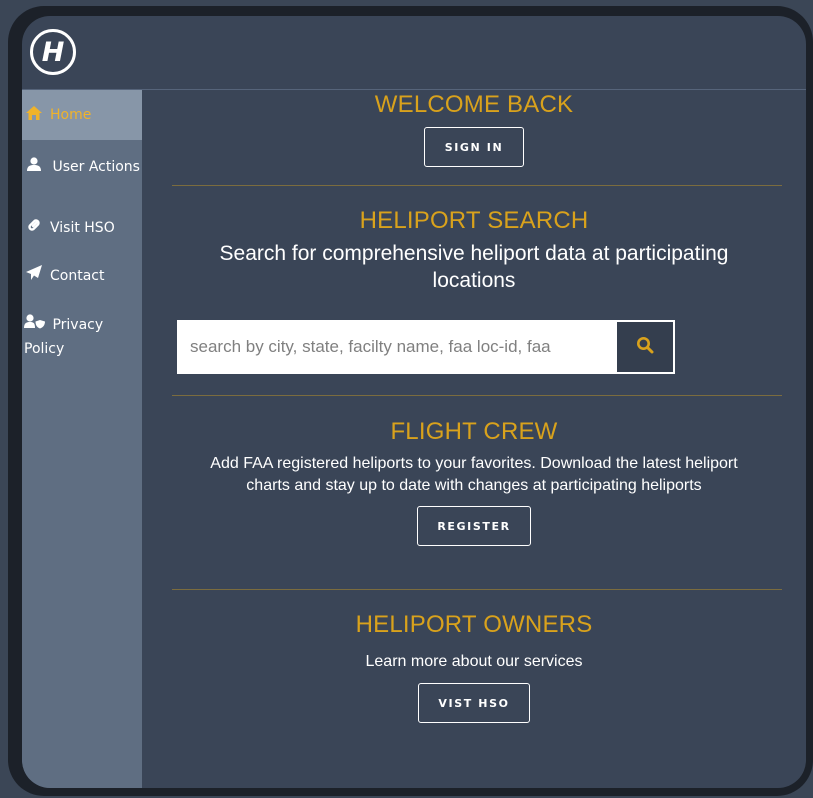 This screenshot has height=798, width=813. I want to click on sidebar-item-home: Home, so click(82, 115).